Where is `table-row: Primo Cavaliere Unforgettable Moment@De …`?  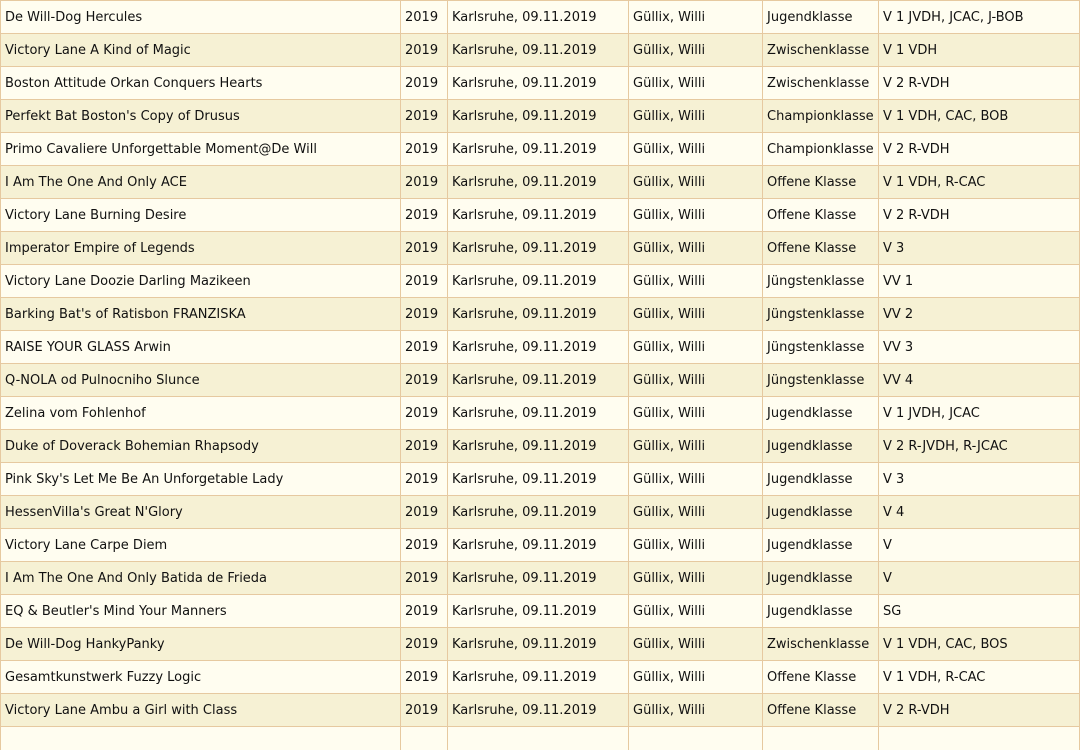 table-row: Primo Cavaliere Unforgettable Moment@De … is located at coordinates (540, 149).